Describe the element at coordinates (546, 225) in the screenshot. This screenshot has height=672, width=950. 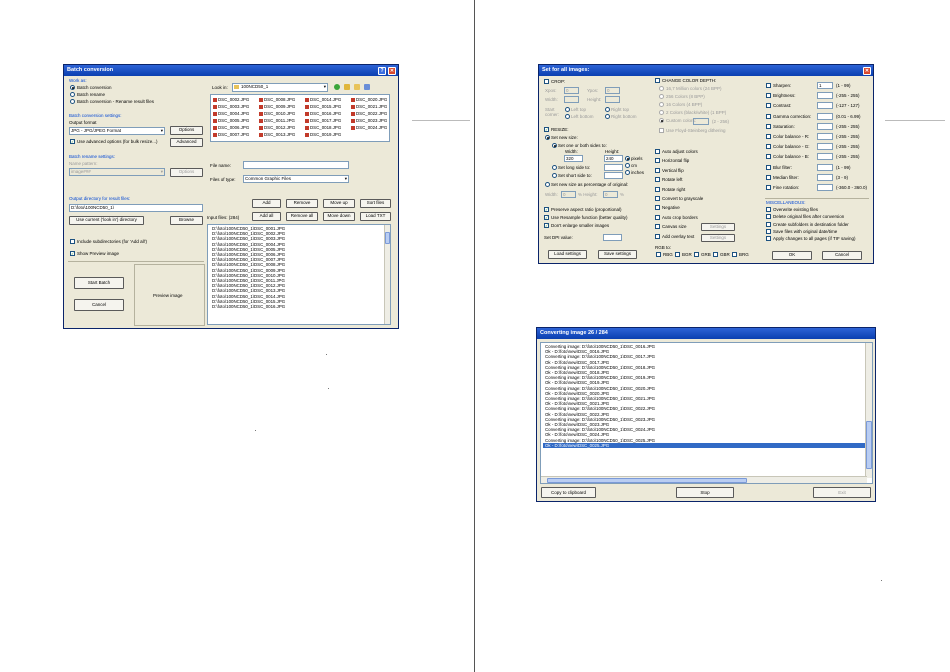
I see `dont-enlarge-checkbox: ✓` at that location.